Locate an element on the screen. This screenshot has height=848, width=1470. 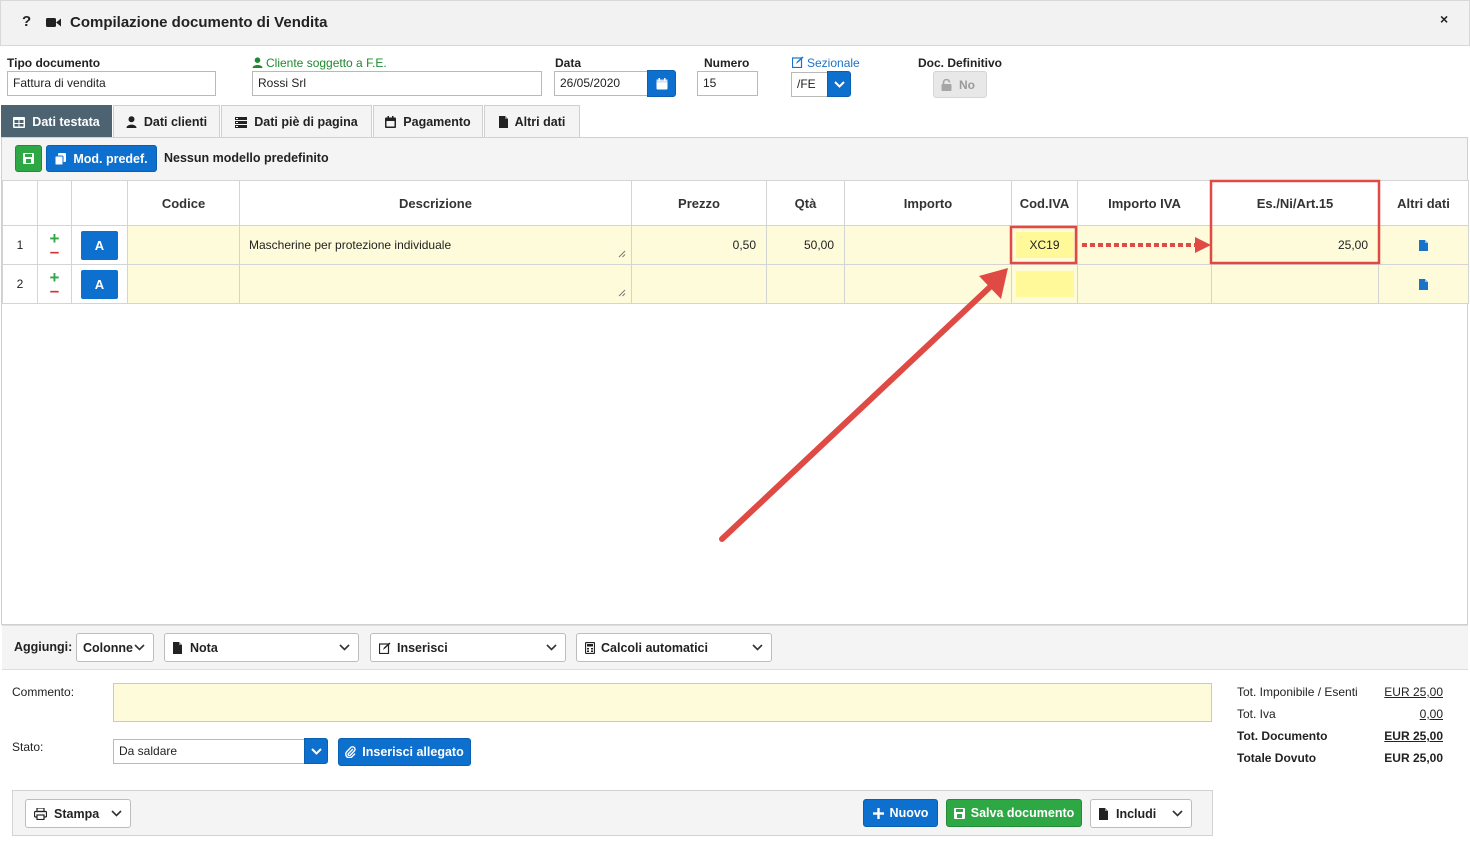
tipo-documento-label: Tipo documento is located at coordinates (54, 63).